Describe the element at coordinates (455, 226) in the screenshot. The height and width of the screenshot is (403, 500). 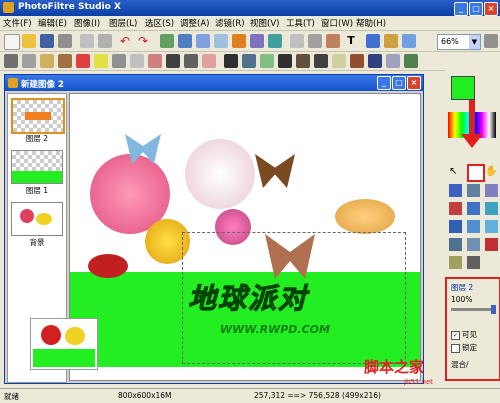
I see `pen-icon` at that location.